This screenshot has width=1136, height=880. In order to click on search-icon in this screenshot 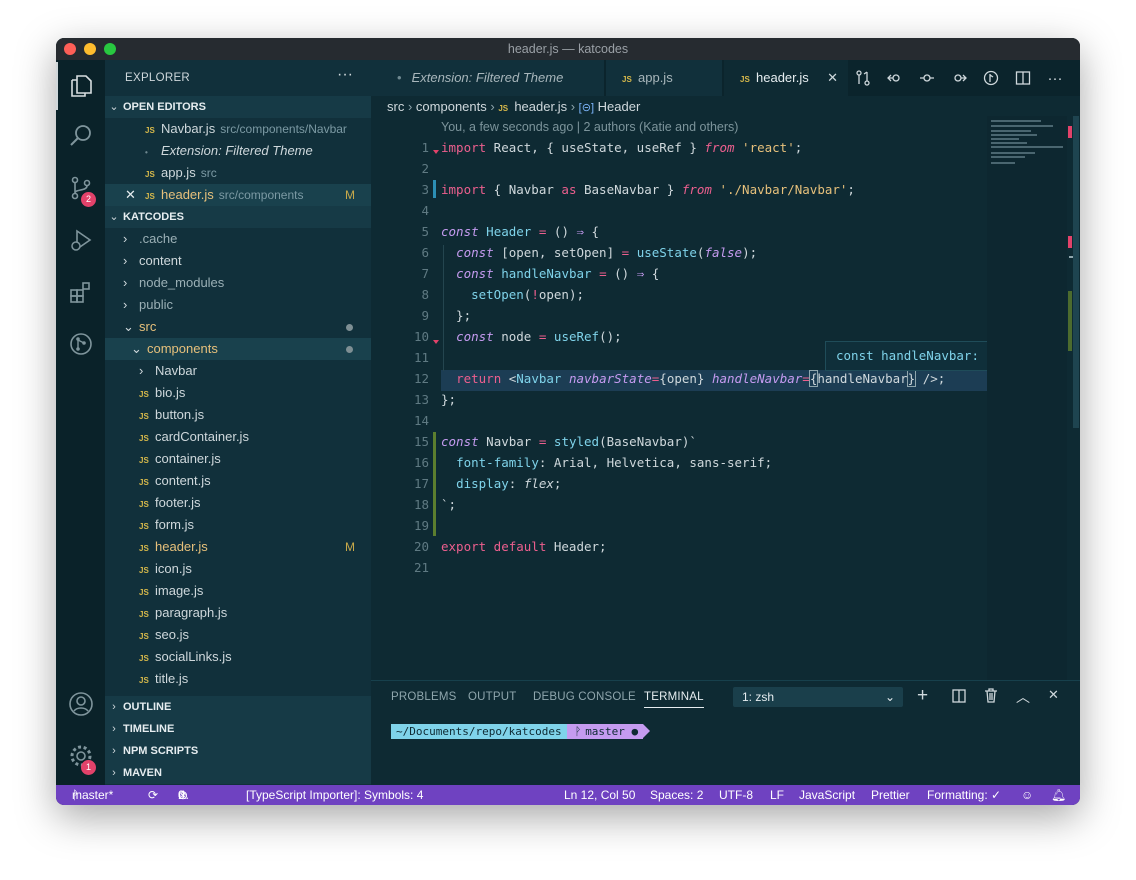, I will do `click(80, 136)`.